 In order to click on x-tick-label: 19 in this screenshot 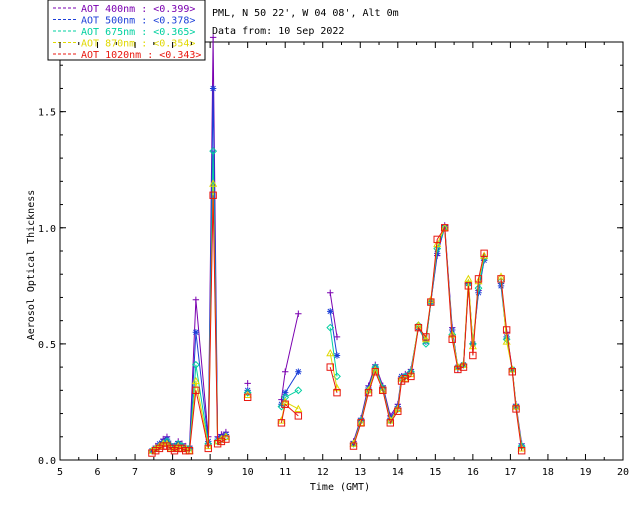, I will do `click(585, 472)`.